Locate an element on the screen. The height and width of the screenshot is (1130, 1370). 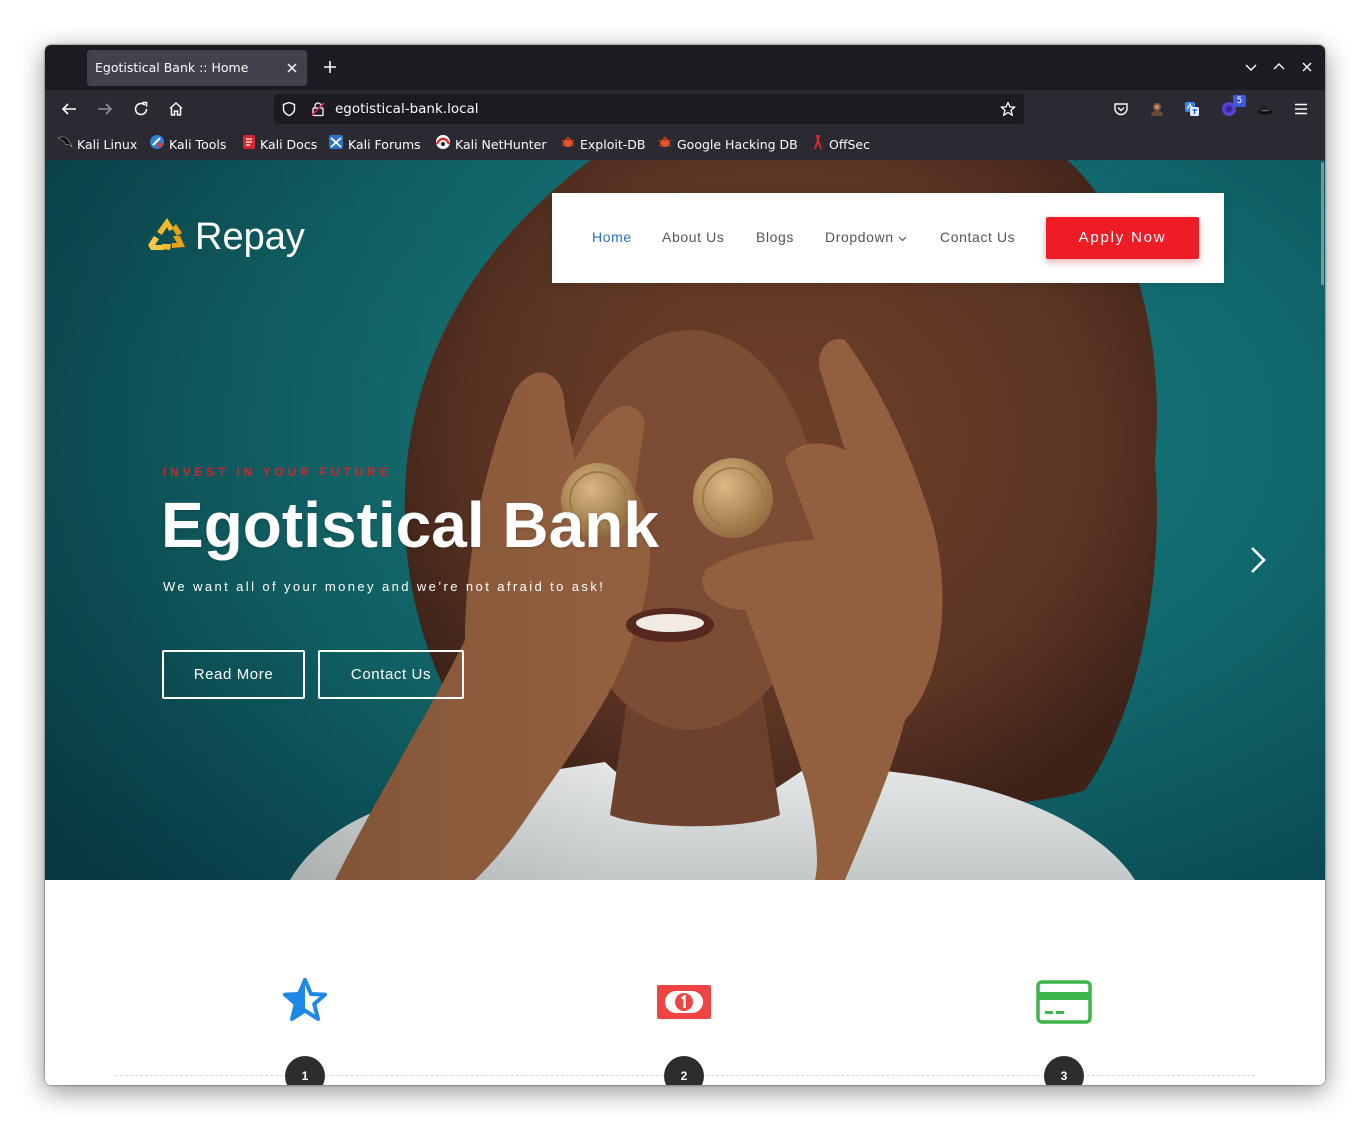
bookmark-exploit-db: Exploit-DB is located at coordinates (602, 144).